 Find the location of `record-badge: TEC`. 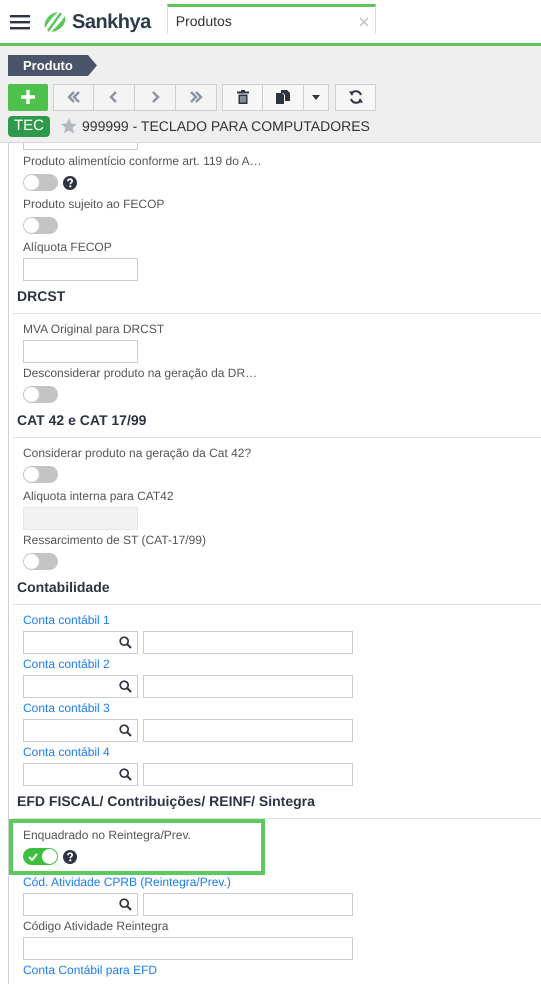

record-badge: TEC is located at coordinates (29, 126).